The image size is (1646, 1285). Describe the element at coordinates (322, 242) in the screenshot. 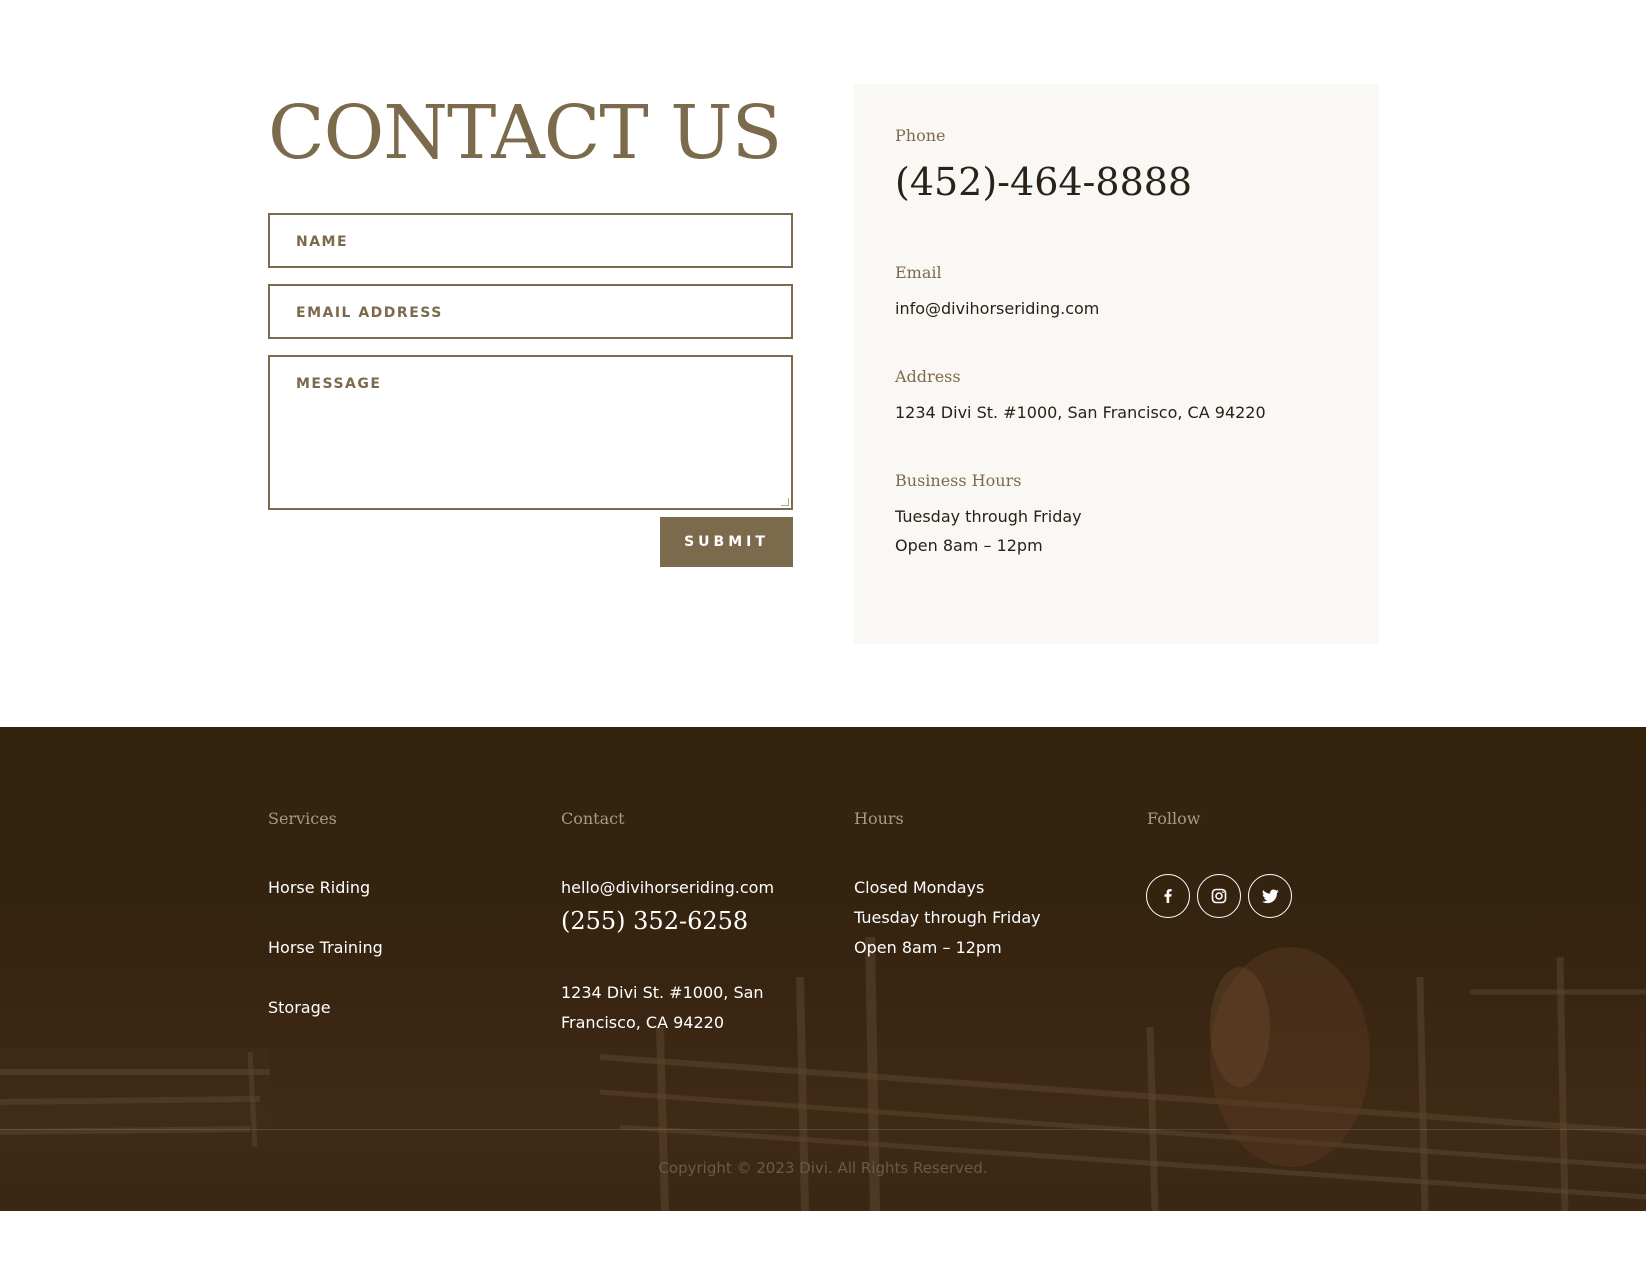

I see `name-placeholder: NAME` at that location.